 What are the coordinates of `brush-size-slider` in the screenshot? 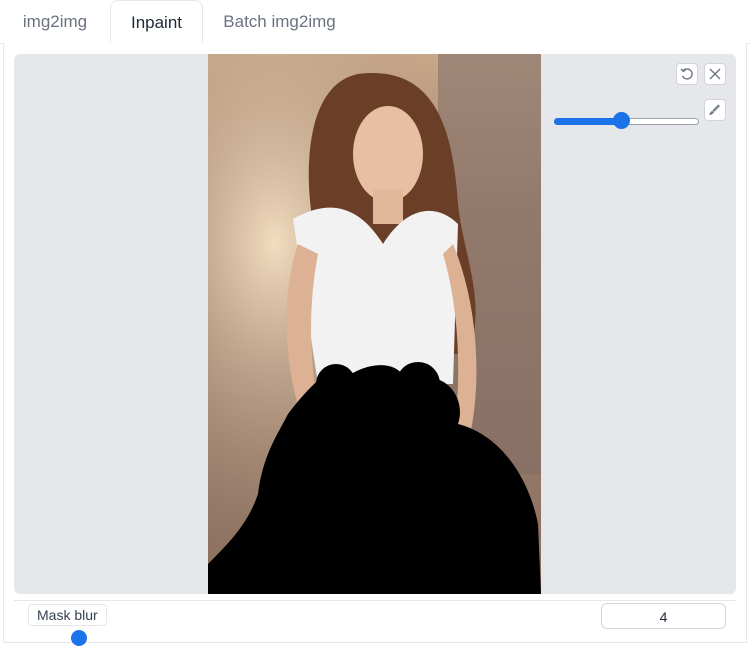 It's located at (626, 121).